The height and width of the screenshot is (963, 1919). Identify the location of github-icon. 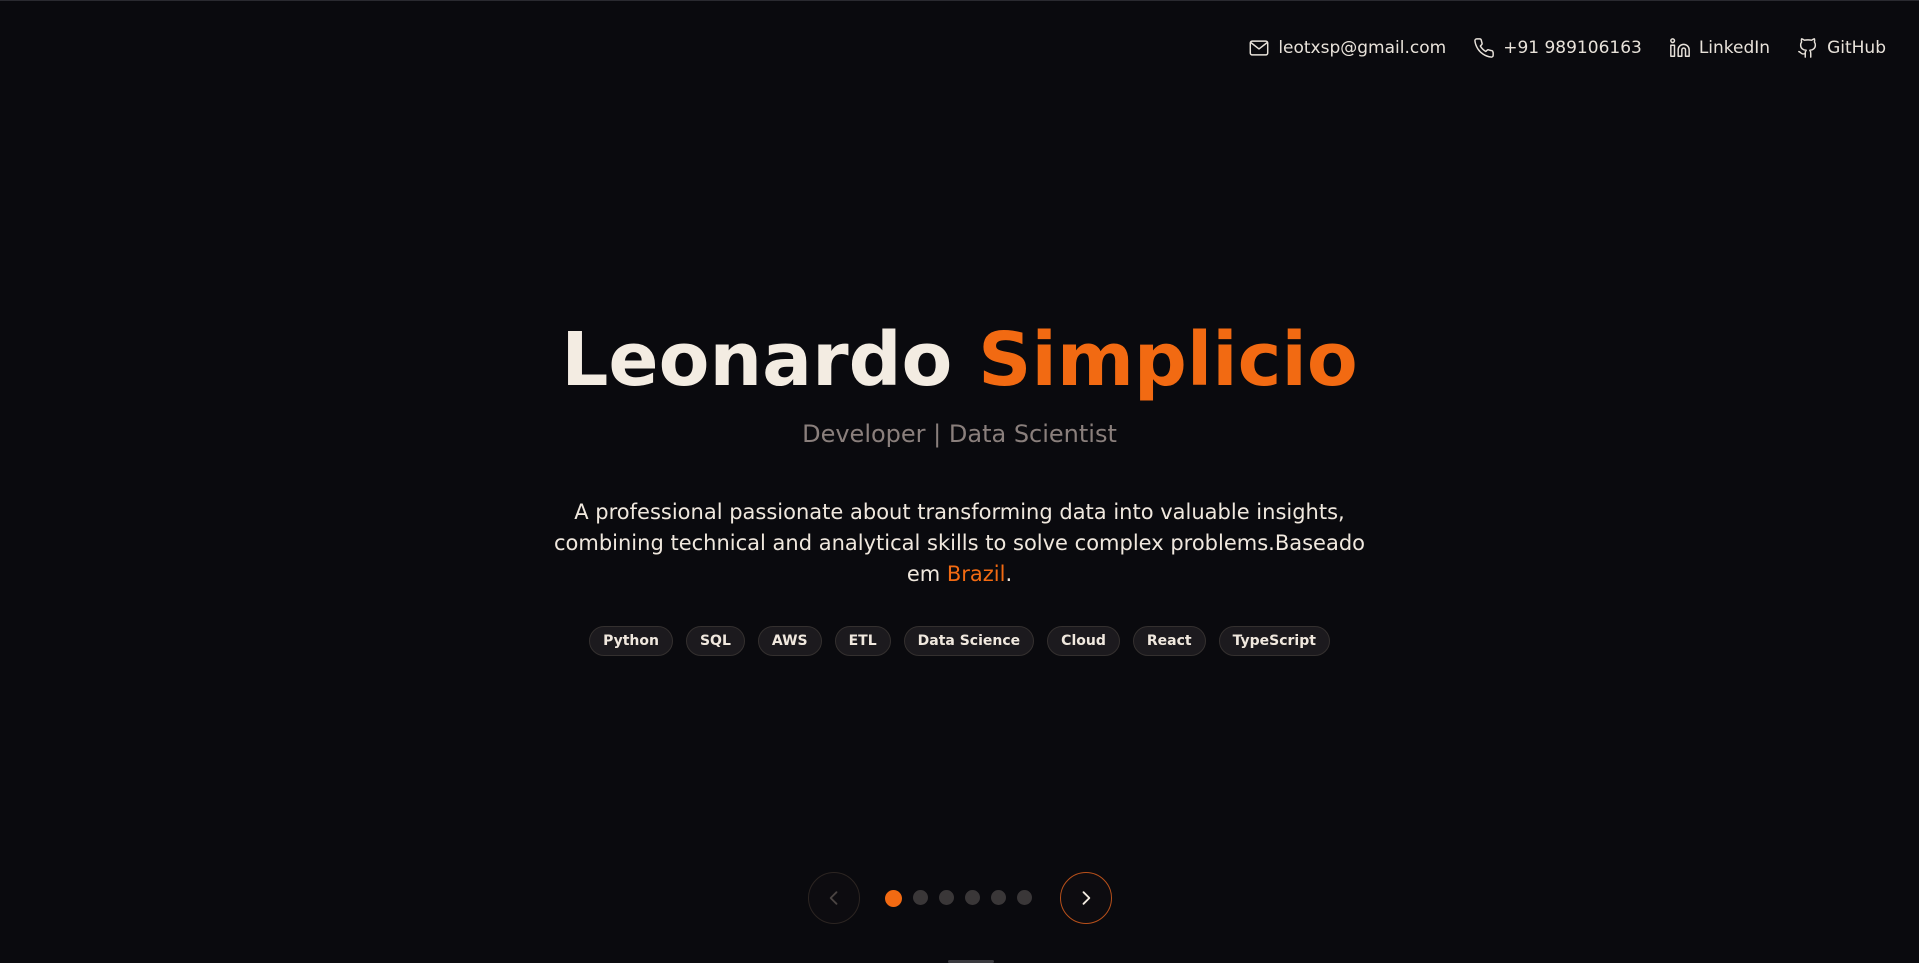
(1807, 48).